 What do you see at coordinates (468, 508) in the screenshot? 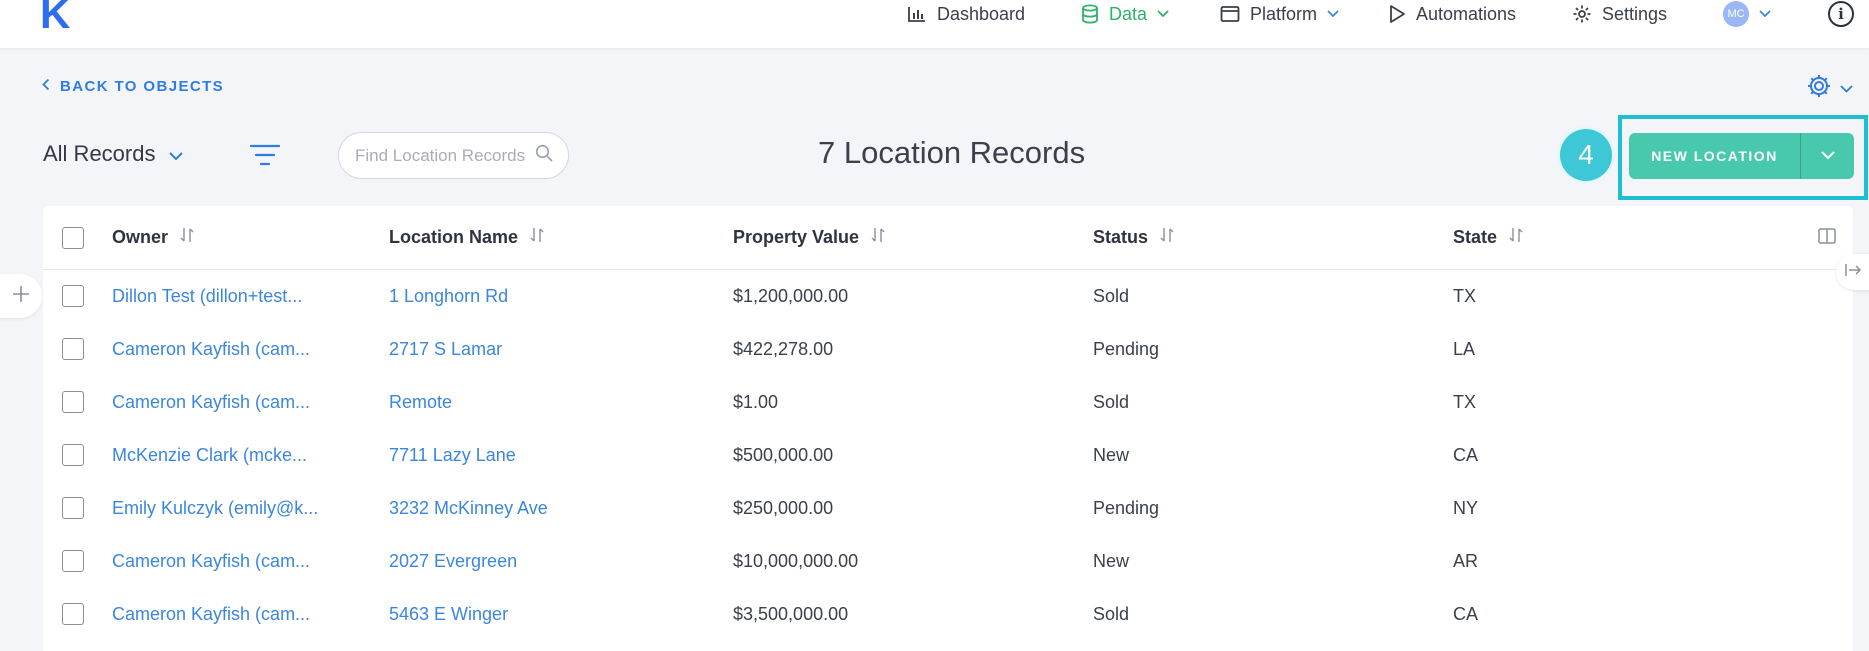
I see `location-name-link: 3232 McKinney Ave` at bounding box center [468, 508].